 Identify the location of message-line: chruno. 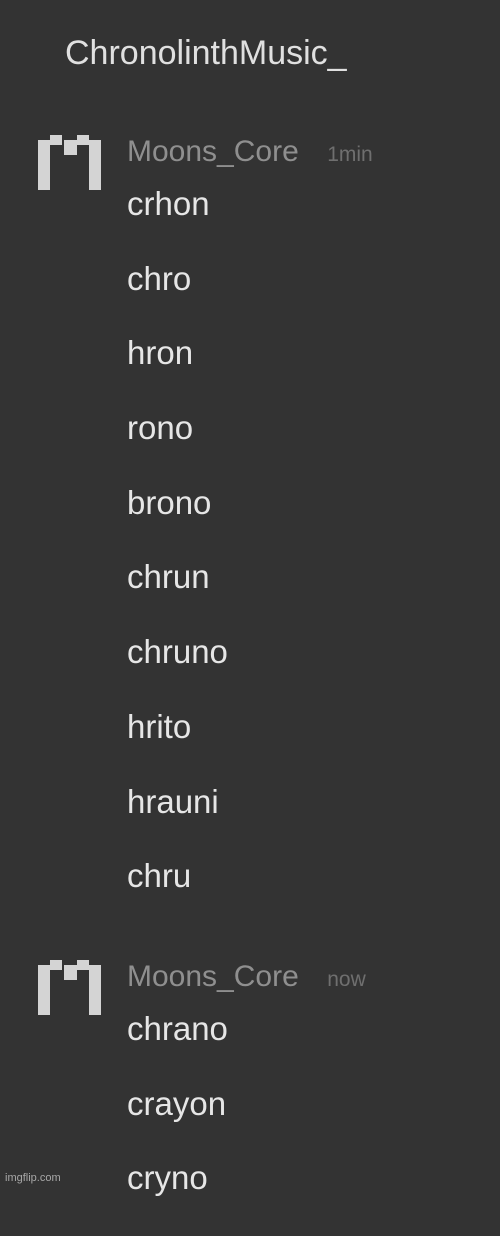
(177, 652).